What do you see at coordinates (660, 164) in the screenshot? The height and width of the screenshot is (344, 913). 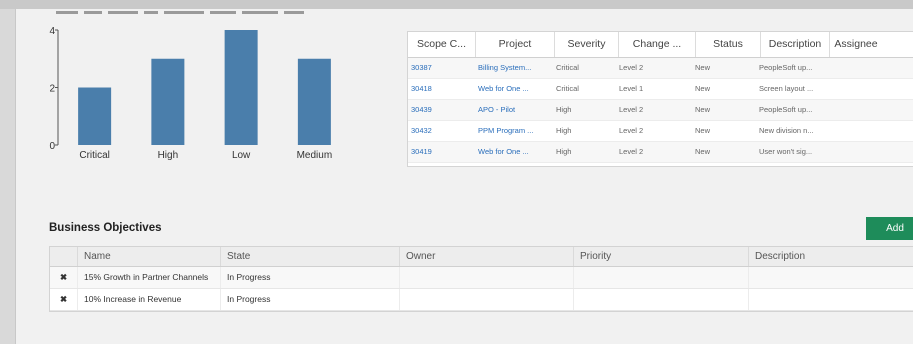 I see `scope-row-partial` at bounding box center [660, 164].